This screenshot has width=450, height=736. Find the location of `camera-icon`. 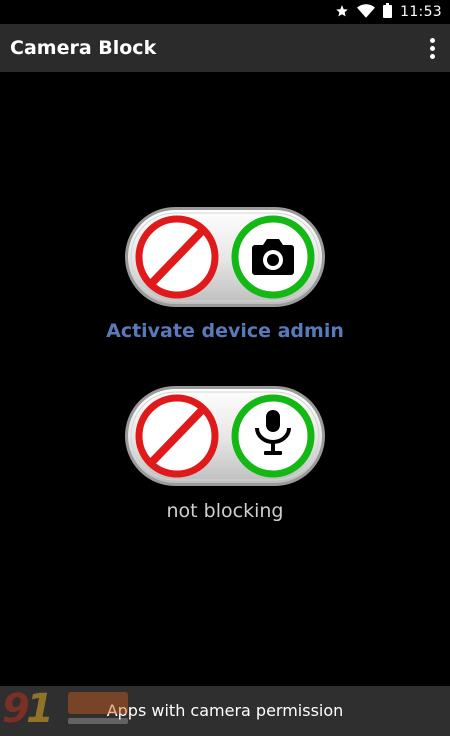

camera-icon is located at coordinates (273, 257).